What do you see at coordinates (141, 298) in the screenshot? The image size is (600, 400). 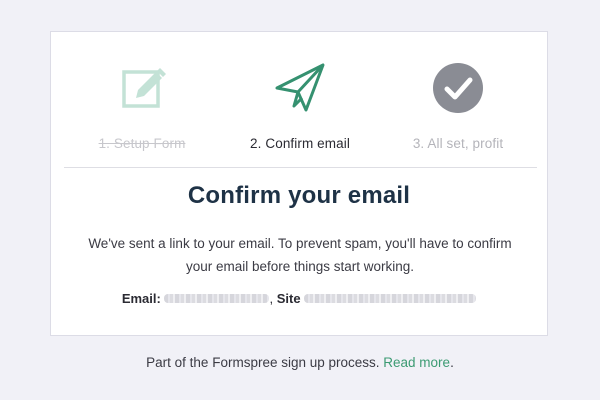 I see `email-label: Email:` at bounding box center [141, 298].